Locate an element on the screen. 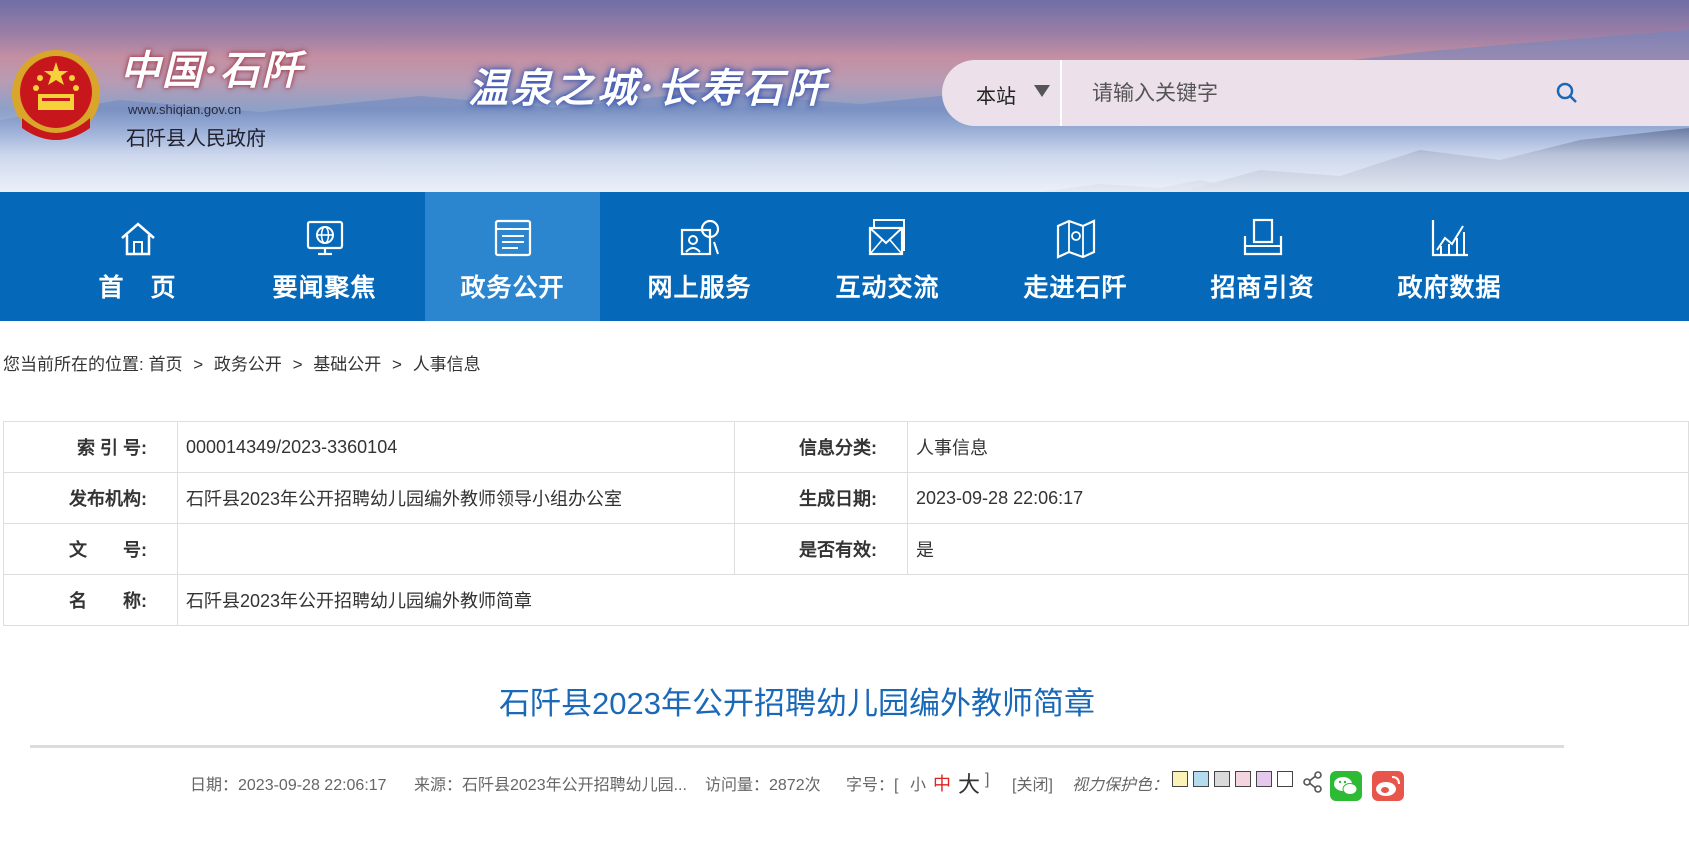 The image size is (1689, 852). nav-label: 互动交流 is located at coordinates (887, 288).